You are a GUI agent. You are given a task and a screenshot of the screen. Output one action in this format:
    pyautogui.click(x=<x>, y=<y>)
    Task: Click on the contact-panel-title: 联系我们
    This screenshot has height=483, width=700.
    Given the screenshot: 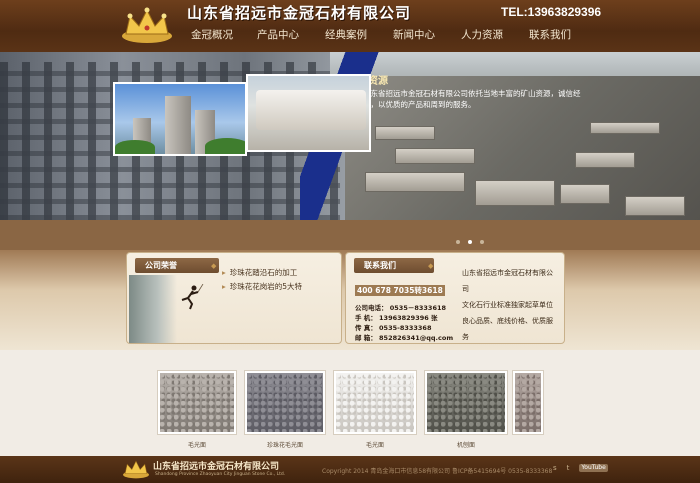 What is the action you would take?
    pyautogui.click(x=394, y=265)
    